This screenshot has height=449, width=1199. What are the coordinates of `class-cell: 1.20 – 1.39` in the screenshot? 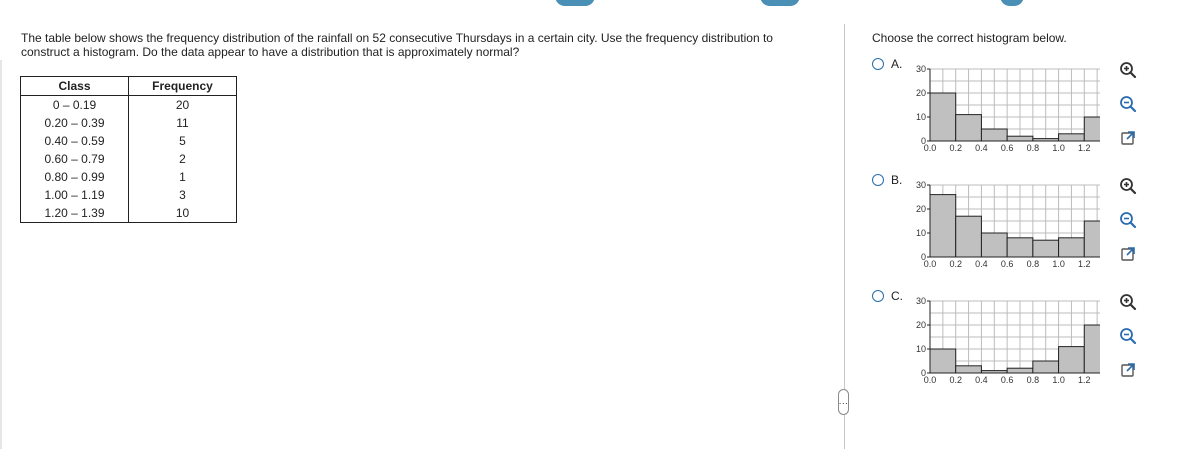 It's located at (74, 213).